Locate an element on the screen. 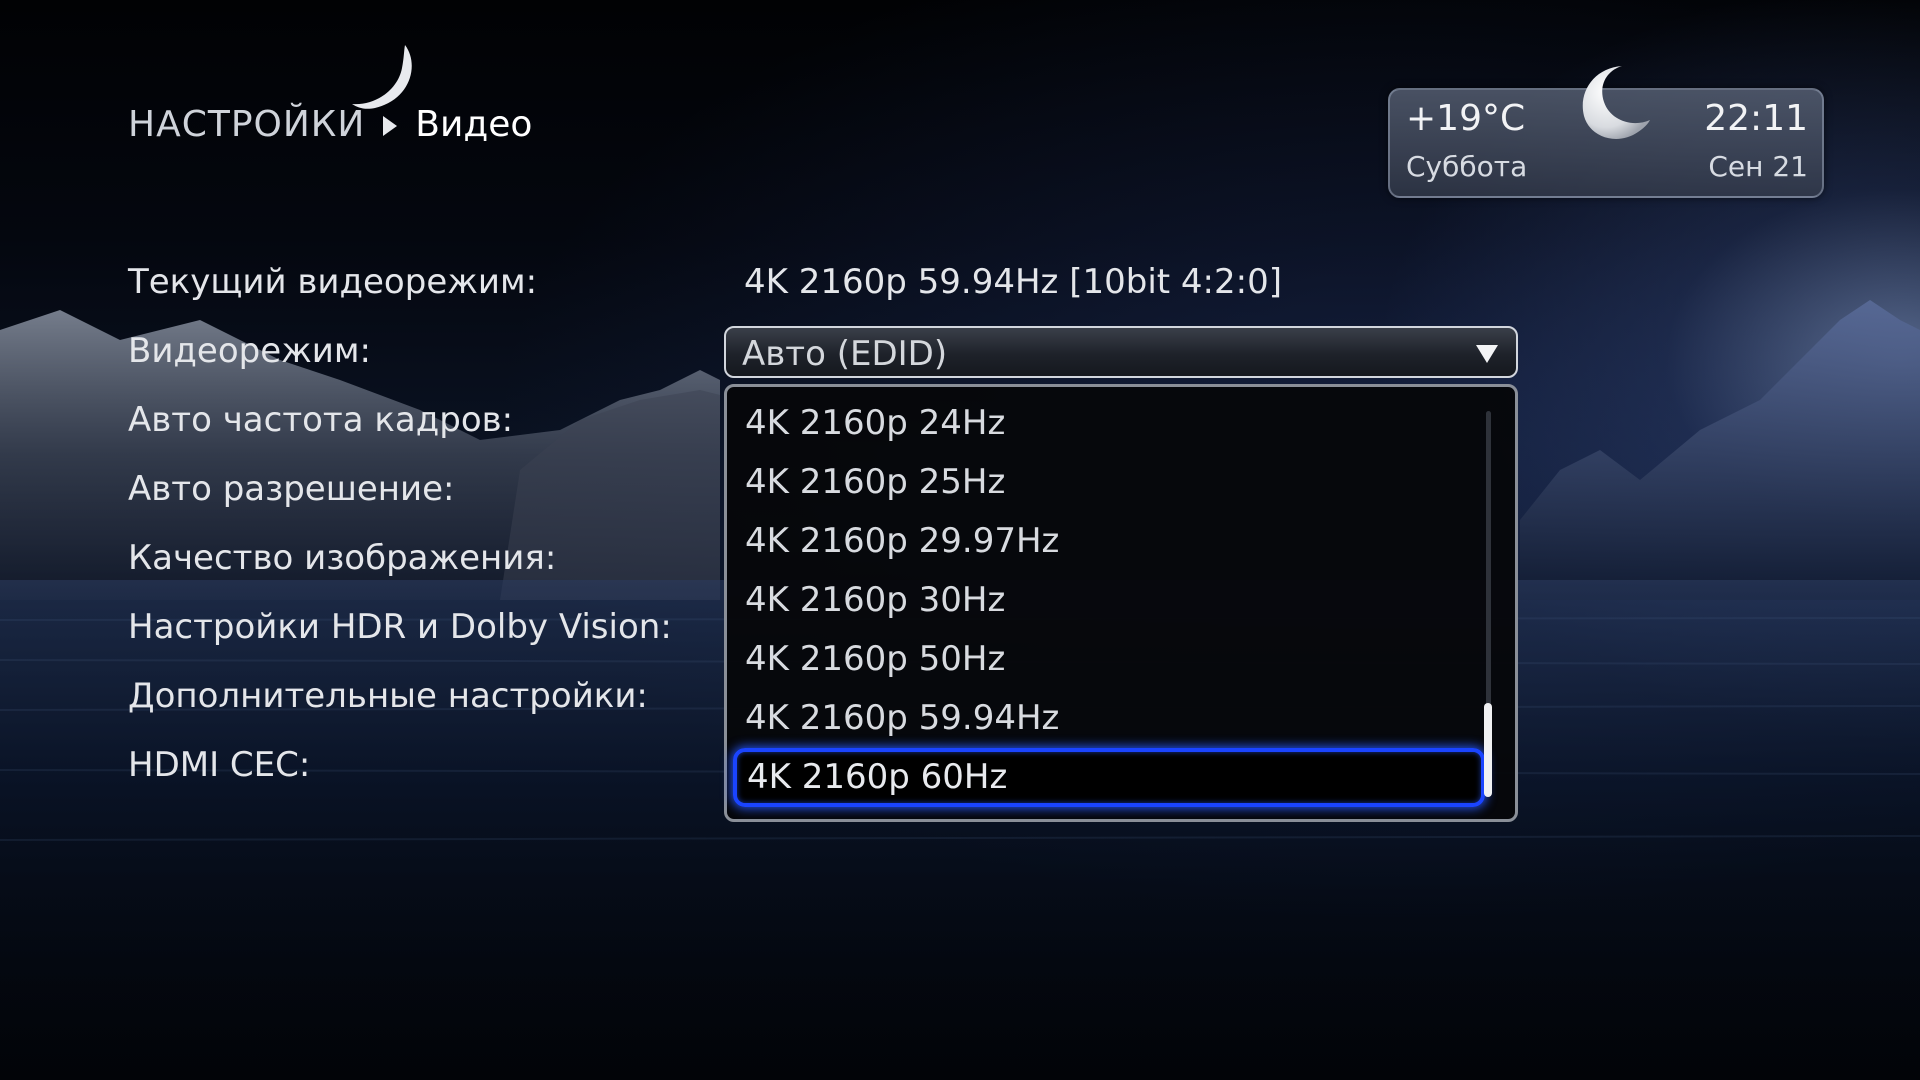 This screenshot has height=1080, width=1920. option-4k-25hz: 4K 2160p 25Hz is located at coordinates (1107, 482).